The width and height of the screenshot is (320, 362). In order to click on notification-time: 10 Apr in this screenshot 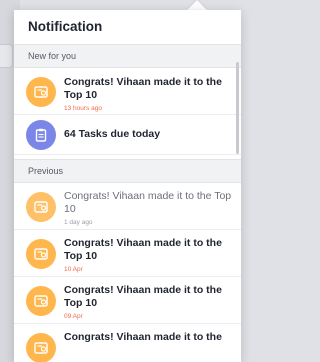, I will do `click(73, 269)`.